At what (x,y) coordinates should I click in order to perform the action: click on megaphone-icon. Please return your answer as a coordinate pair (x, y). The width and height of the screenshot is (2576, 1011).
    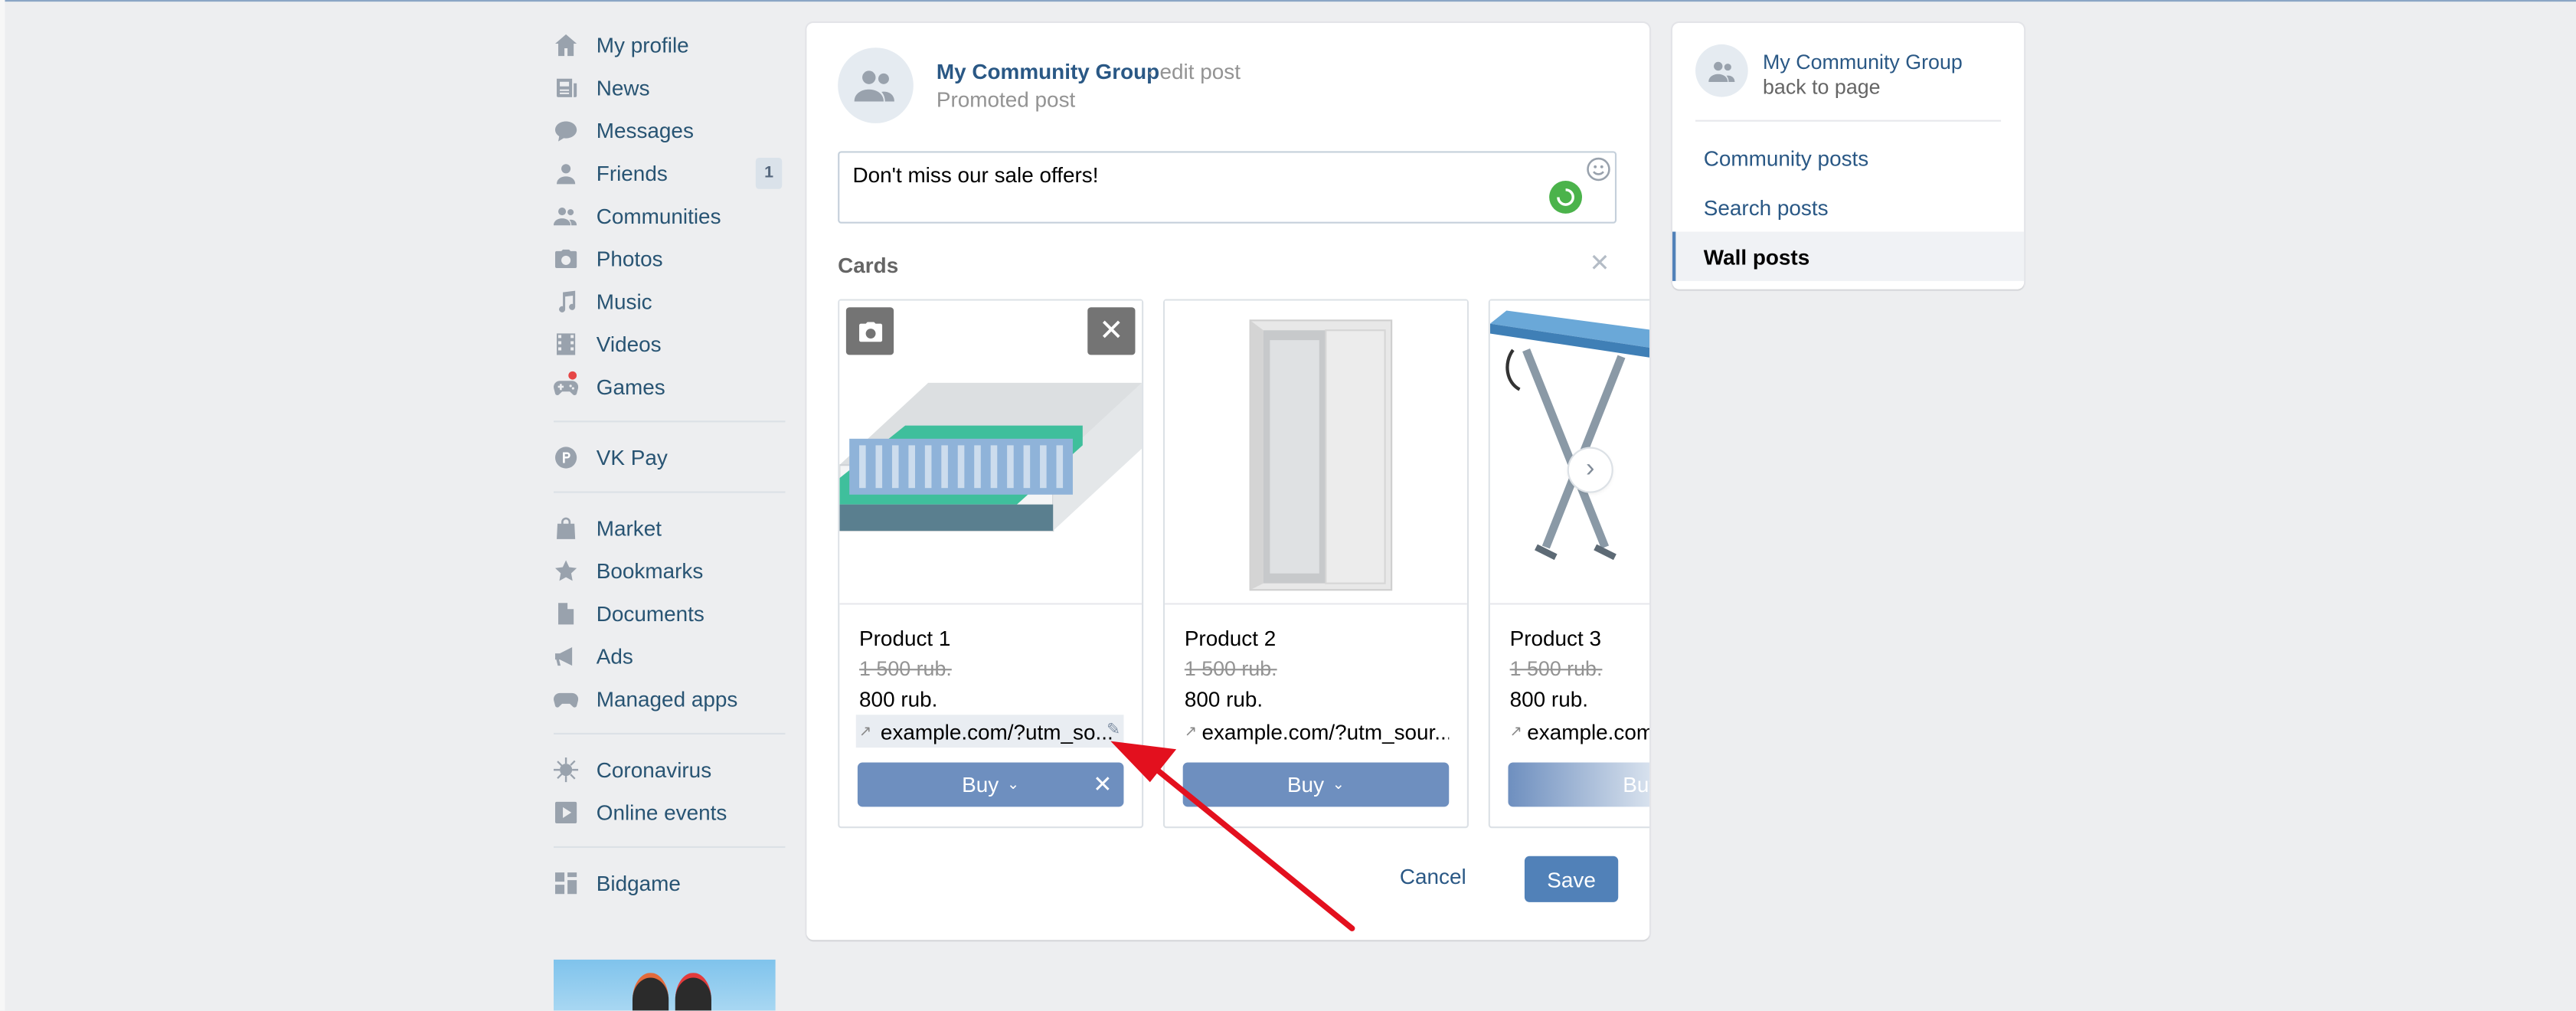
    Looking at the image, I should click on (566, 655).